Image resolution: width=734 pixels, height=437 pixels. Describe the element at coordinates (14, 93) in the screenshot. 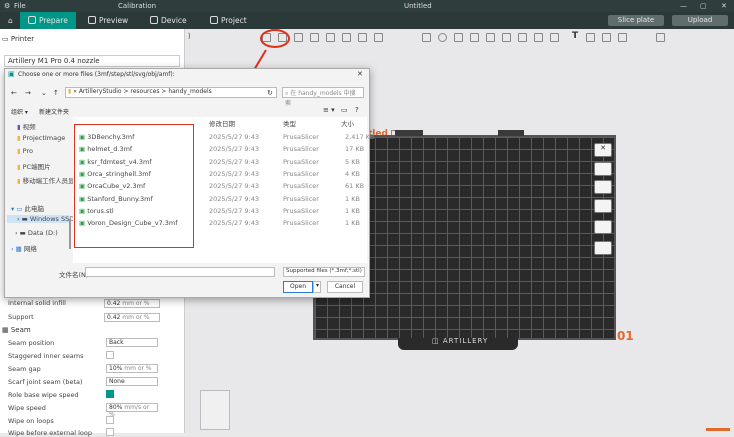

I see `back-icon: ←` at that location.